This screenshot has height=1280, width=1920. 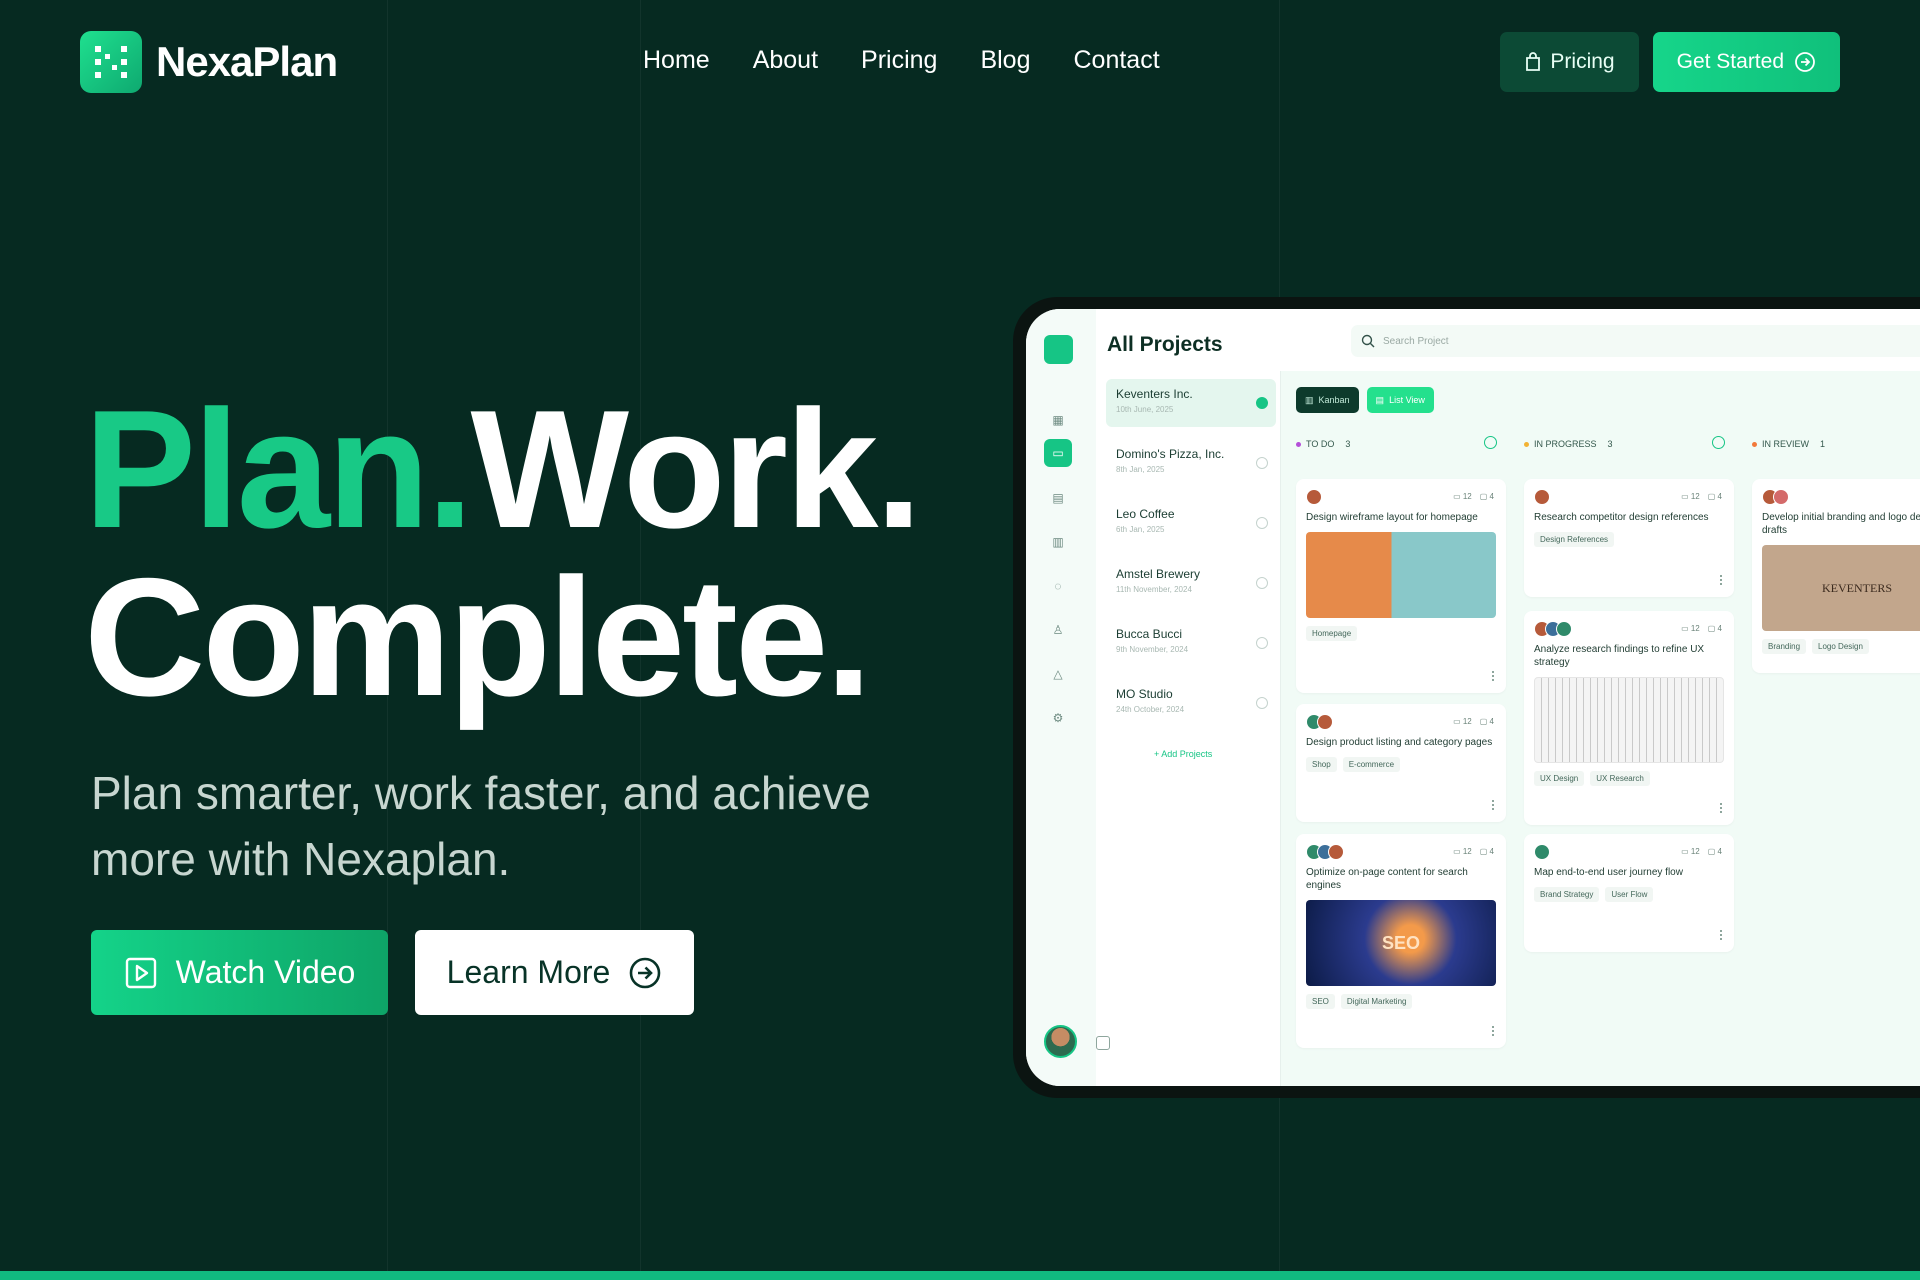 I want to click on project-name: MO Studio, so click(x=1144, y=694).